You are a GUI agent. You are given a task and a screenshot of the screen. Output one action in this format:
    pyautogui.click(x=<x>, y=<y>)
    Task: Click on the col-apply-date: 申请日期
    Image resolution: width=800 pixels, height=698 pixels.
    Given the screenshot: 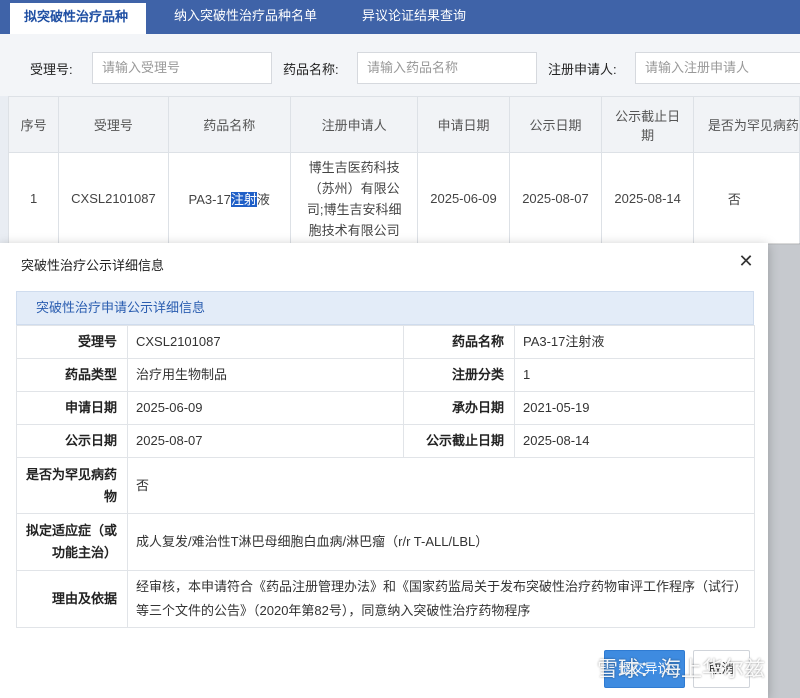 What is the action you would take?
    pyautogui.click(x=463, y=124)
    